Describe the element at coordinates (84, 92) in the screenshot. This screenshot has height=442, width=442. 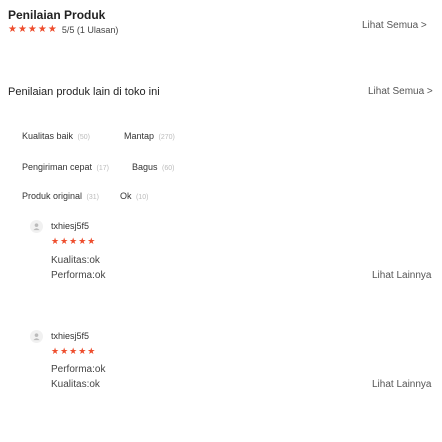
I see `shop-reviews-title: Penilaian produk lain di toko ini` at that location.